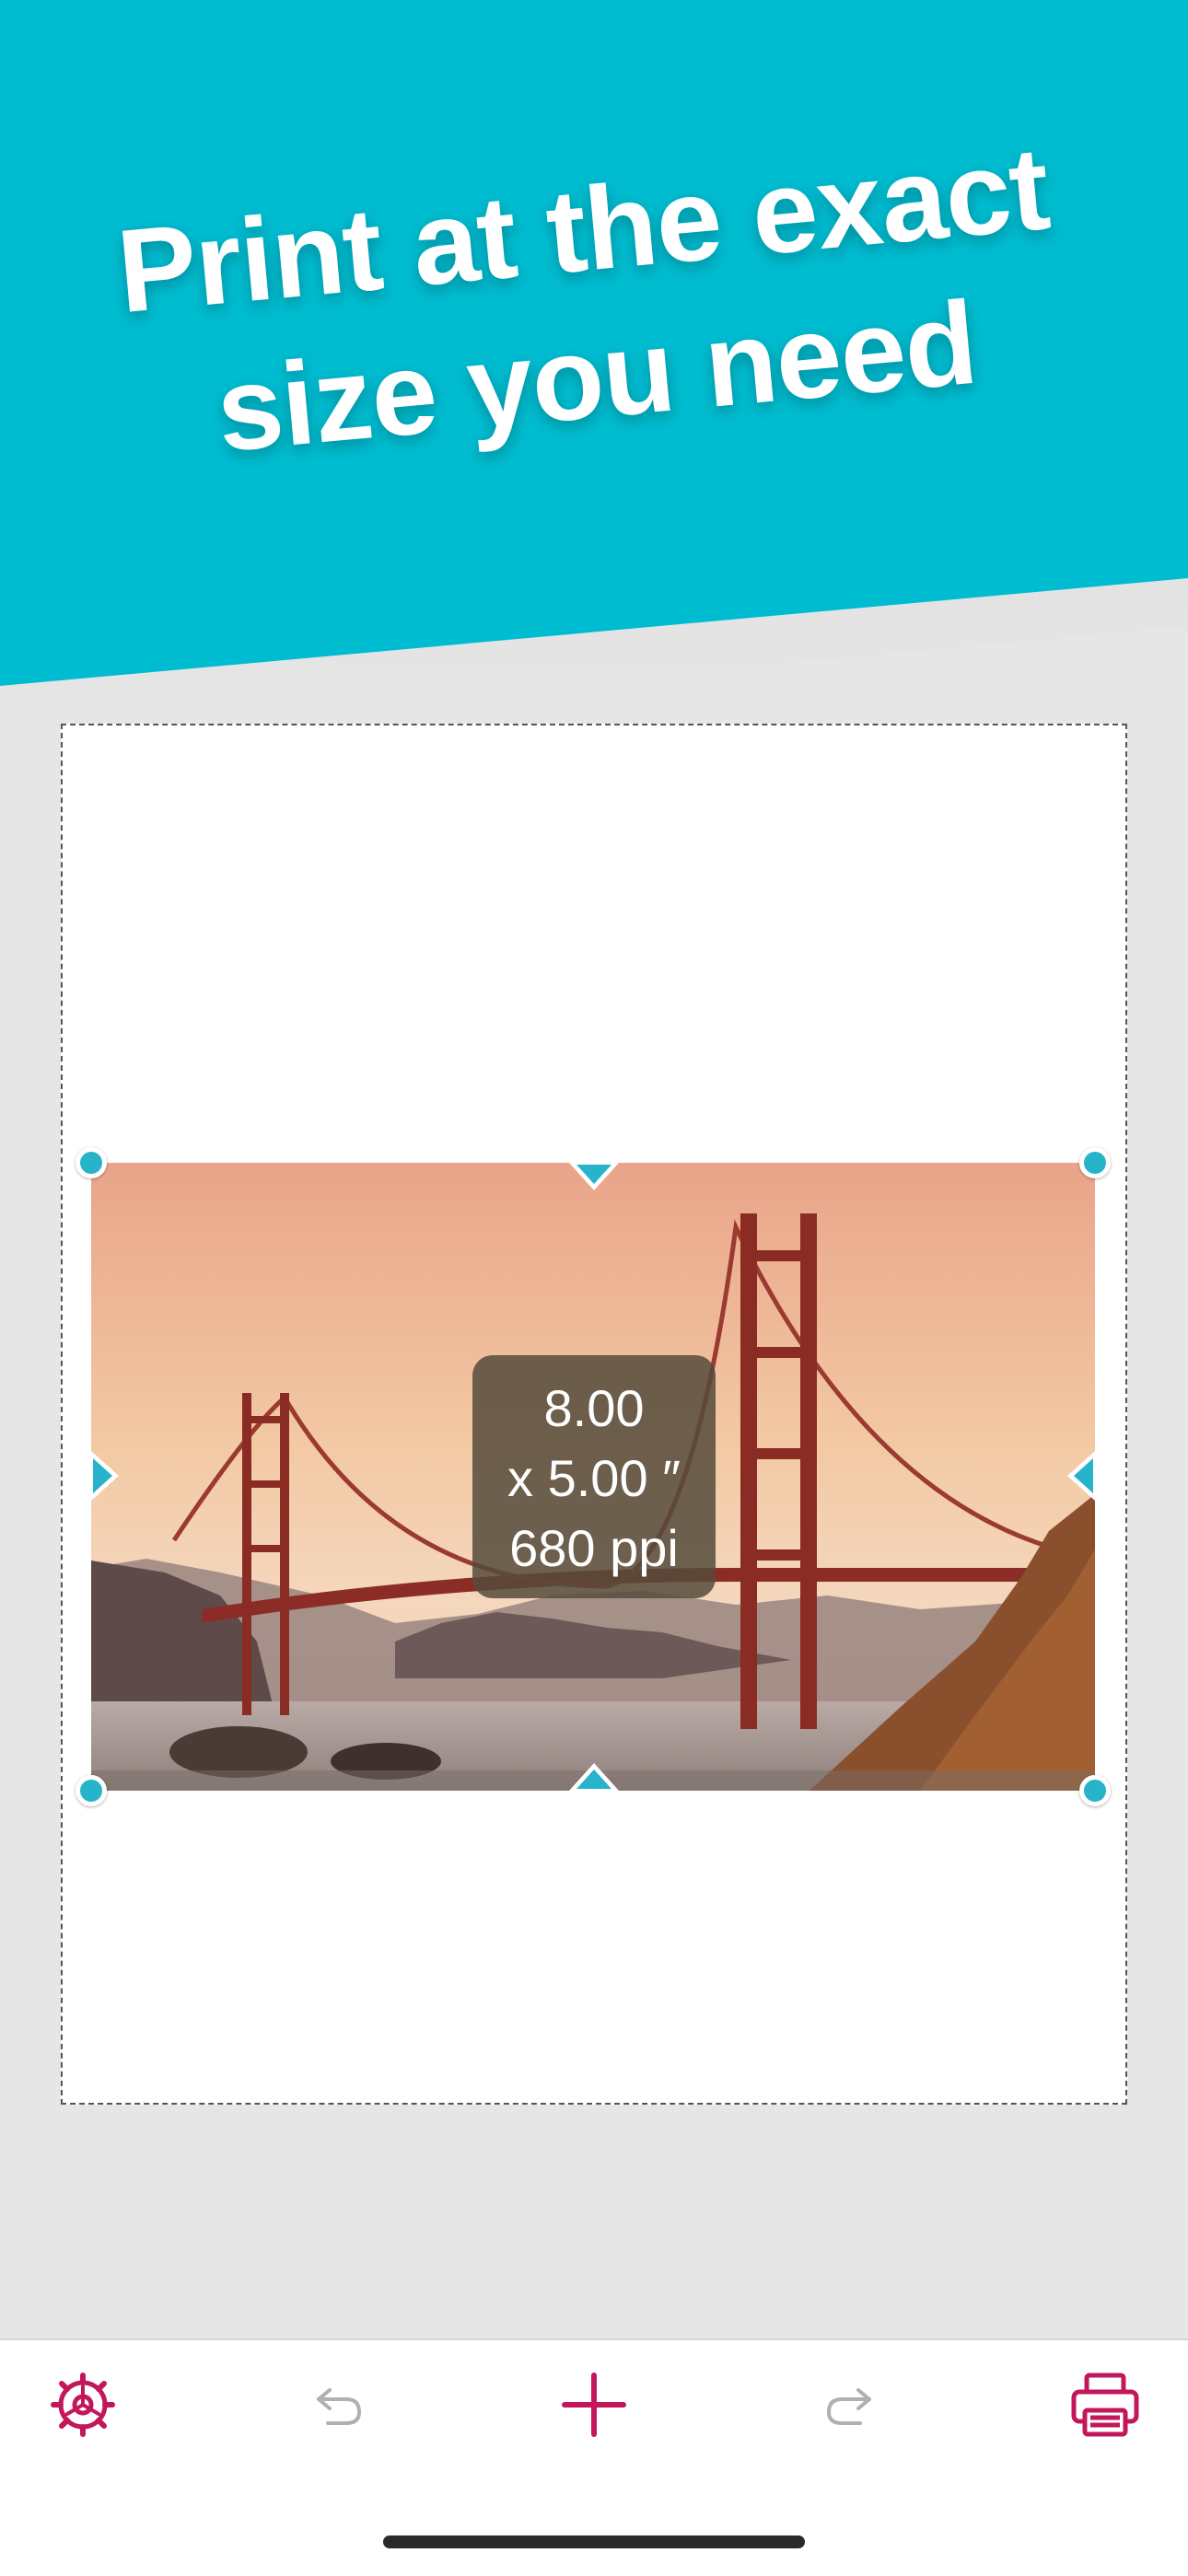  What do you see at coordinates (1095, 1162) in the screenshot?
I see `resize-handle-top-right` at bounding box center [1095, 1162].